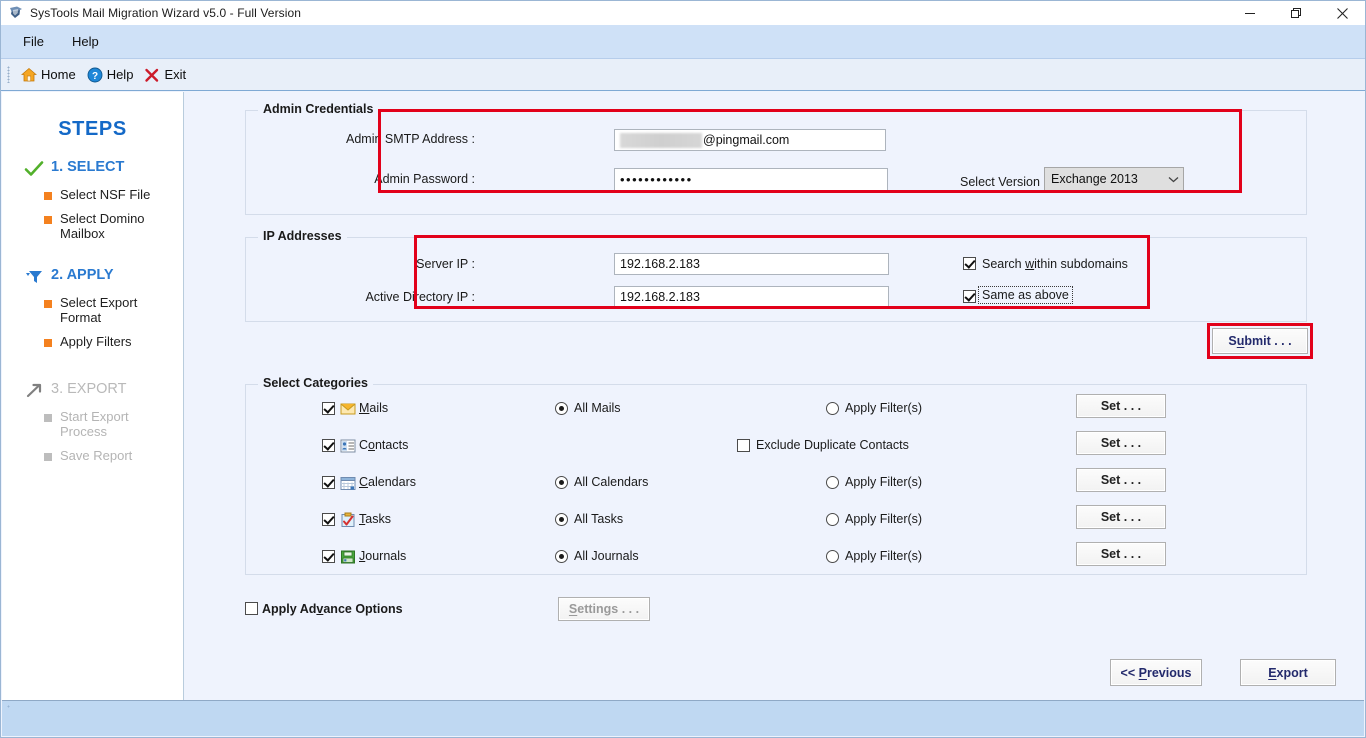  I want to click on toolbar-label-home: Home, so click(58, 74).